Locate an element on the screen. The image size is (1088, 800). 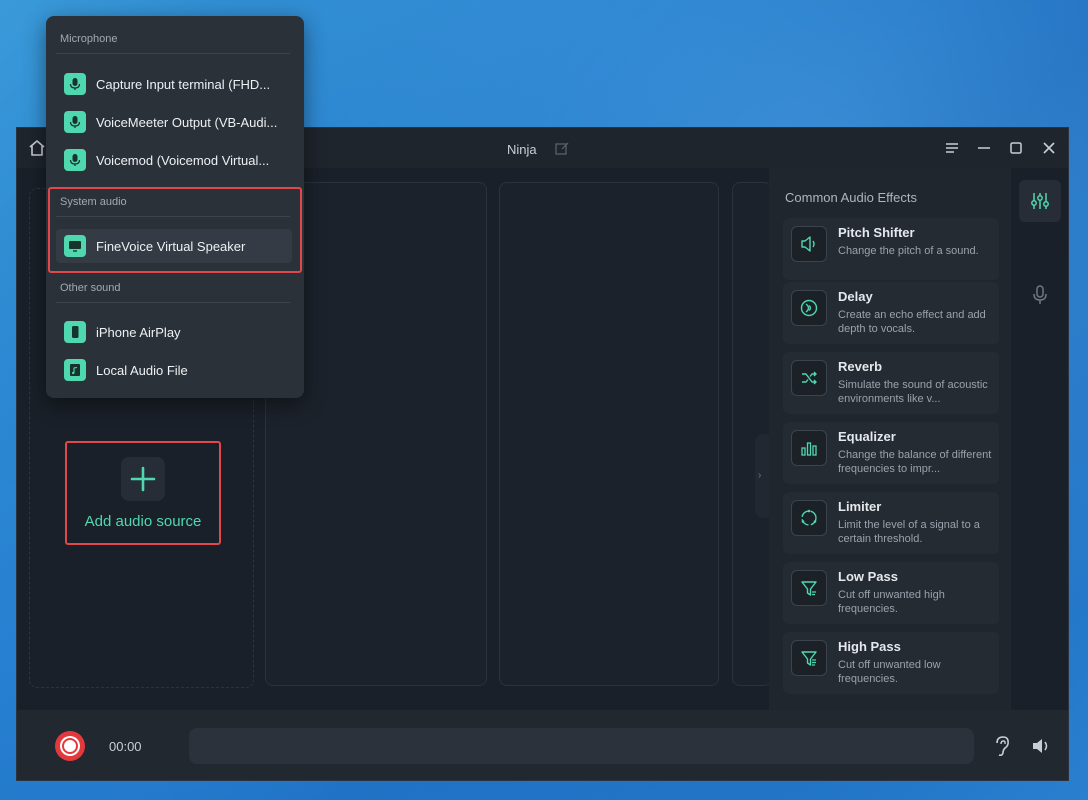
effect-description: Change the pitch of a sound. is located at coordinates (908, 251).